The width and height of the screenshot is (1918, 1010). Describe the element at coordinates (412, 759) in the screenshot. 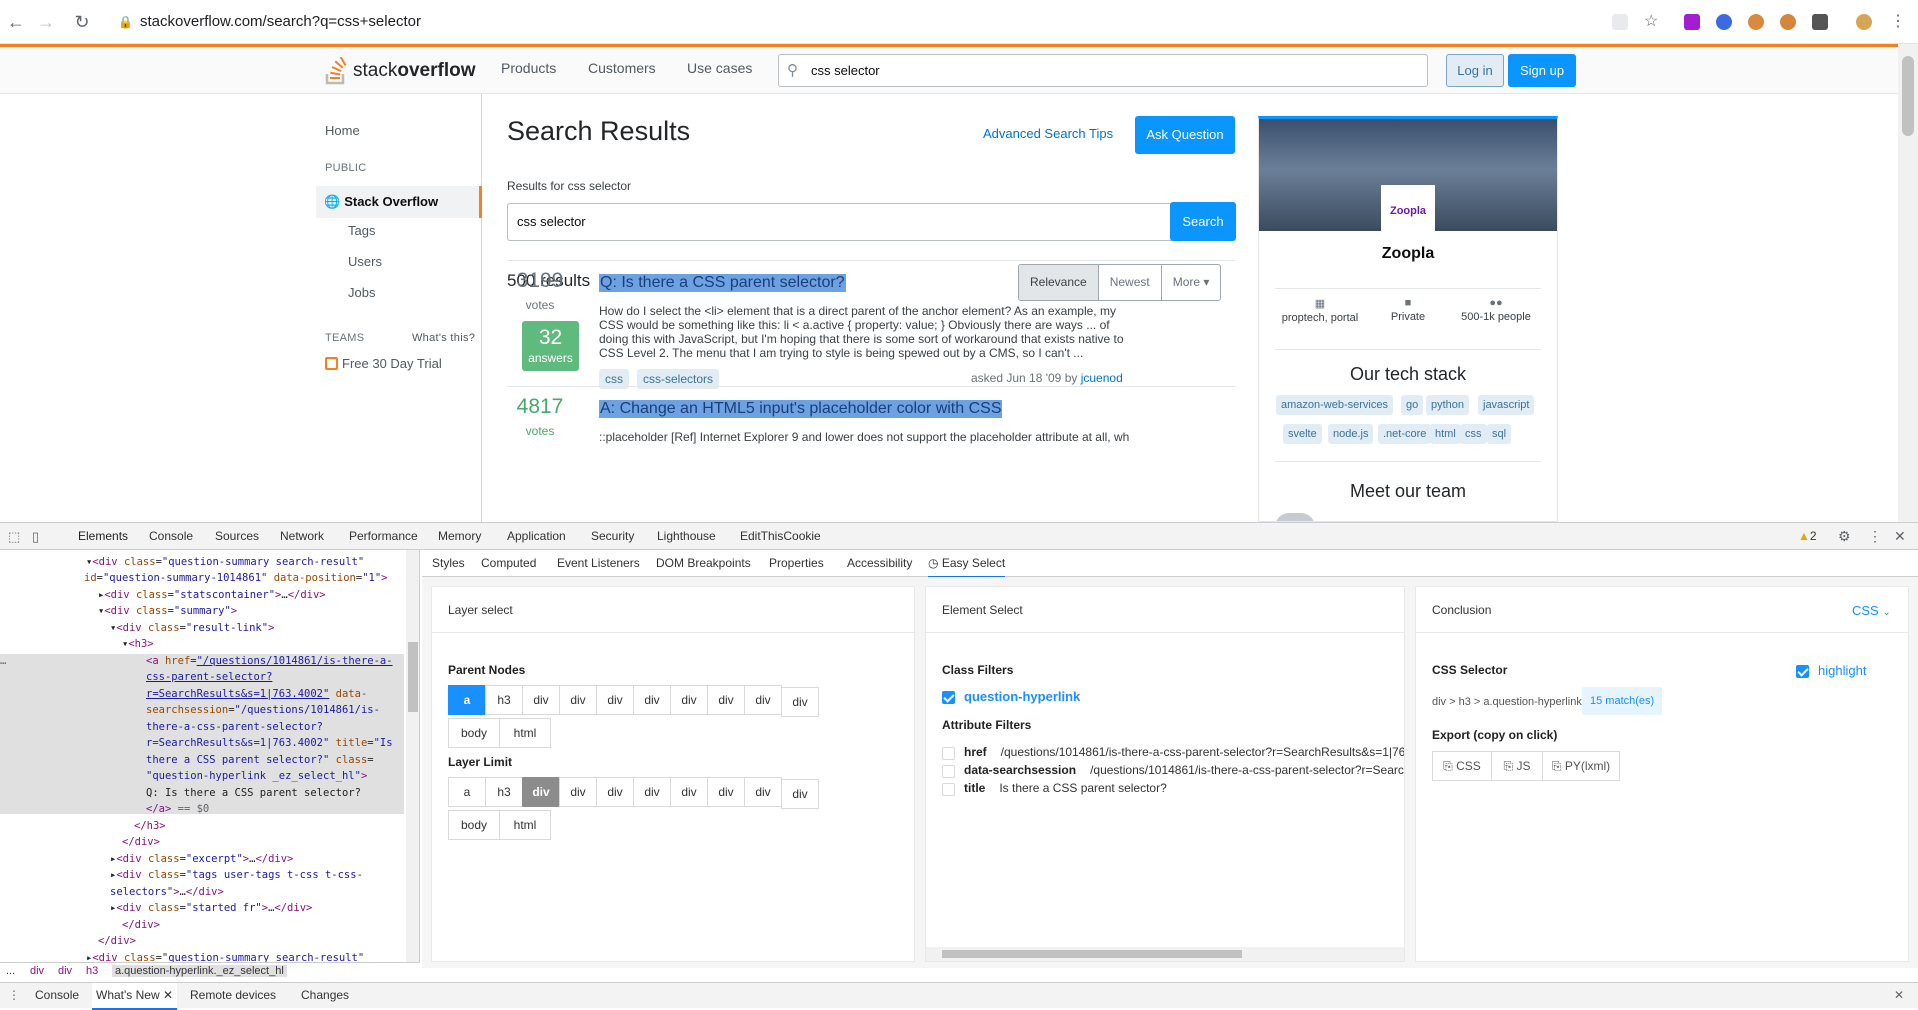

I see `elements-scrollbar` at that location.